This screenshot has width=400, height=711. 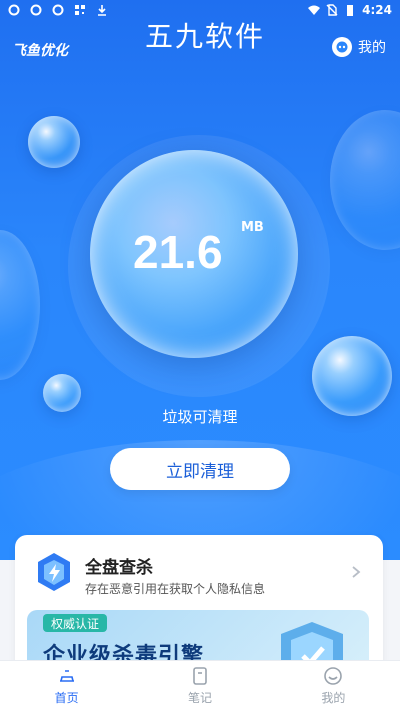 What do you see at coordinates (175, 589) in the screenshot?
I see `card-description: 存在恶意引用在获取个人隐私信息` at bounding box center [175, 589].